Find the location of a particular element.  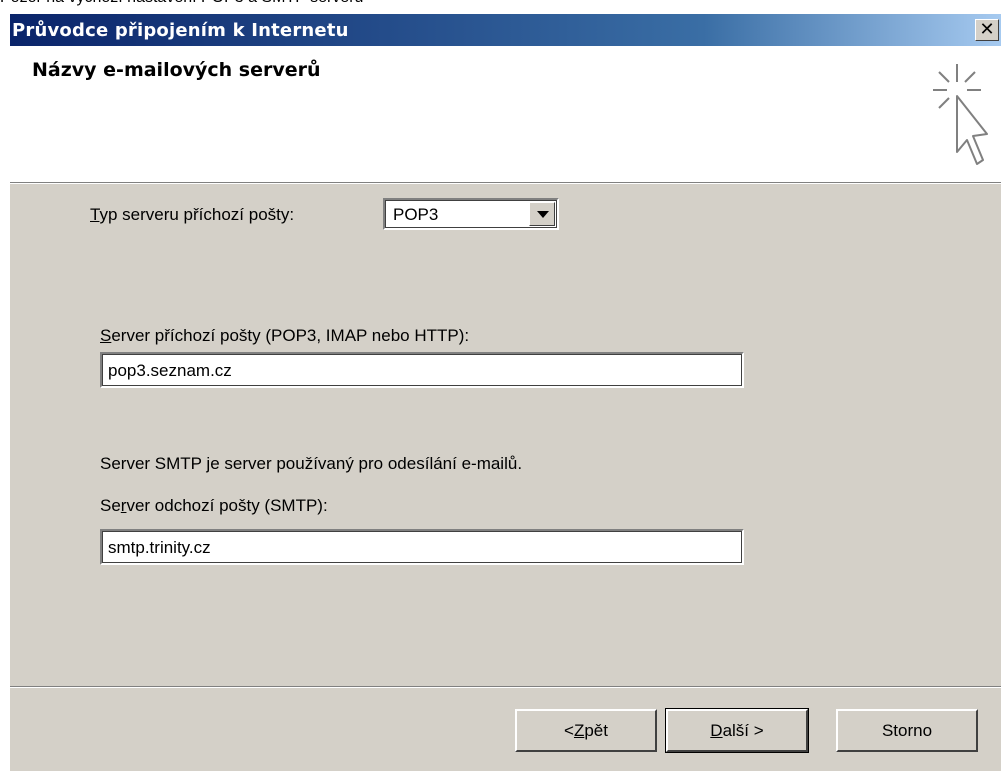

close-icon: ✕ is located at coordinates (987, 29).